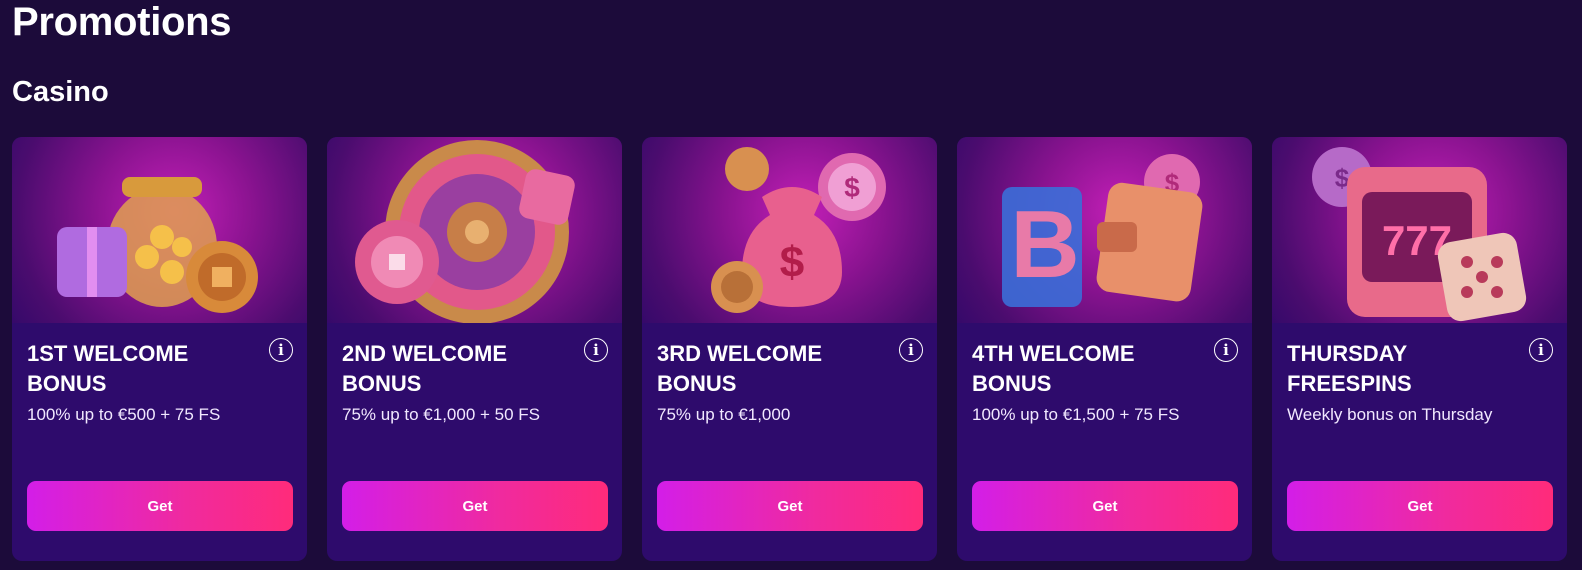 Image resolution: width=1582 pixels, height=570 pixels. I want to click on card-title: 2ND WELCOME BONUS, so click(424, 368).